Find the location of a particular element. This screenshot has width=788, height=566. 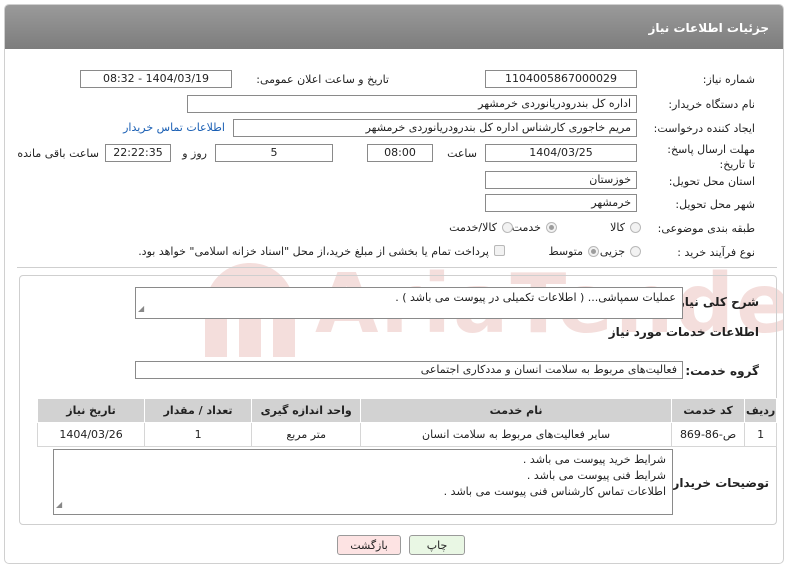

process-option-medium: متوسط is located at coordinates (565, 251).